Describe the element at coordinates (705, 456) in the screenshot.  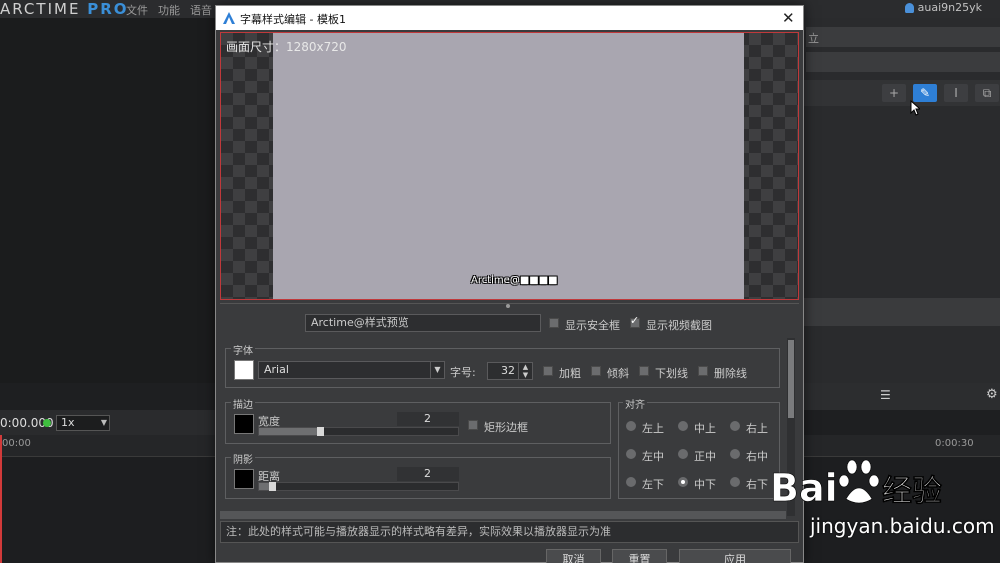
I see `align-option-label: 正中` at that location.